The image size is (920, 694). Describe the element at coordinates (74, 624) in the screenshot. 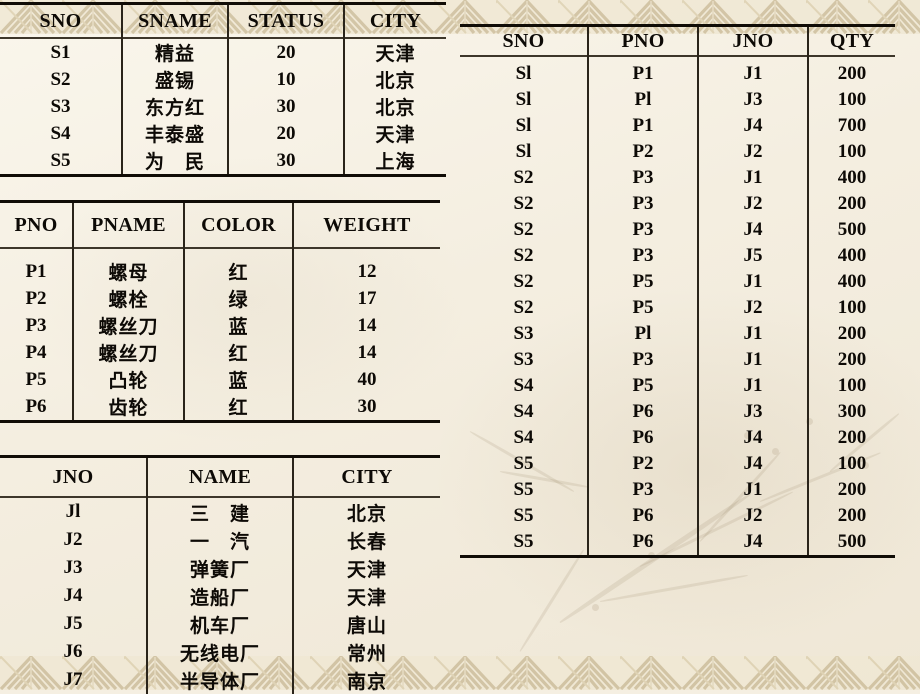

I see `cell-jno: J5` at that location.